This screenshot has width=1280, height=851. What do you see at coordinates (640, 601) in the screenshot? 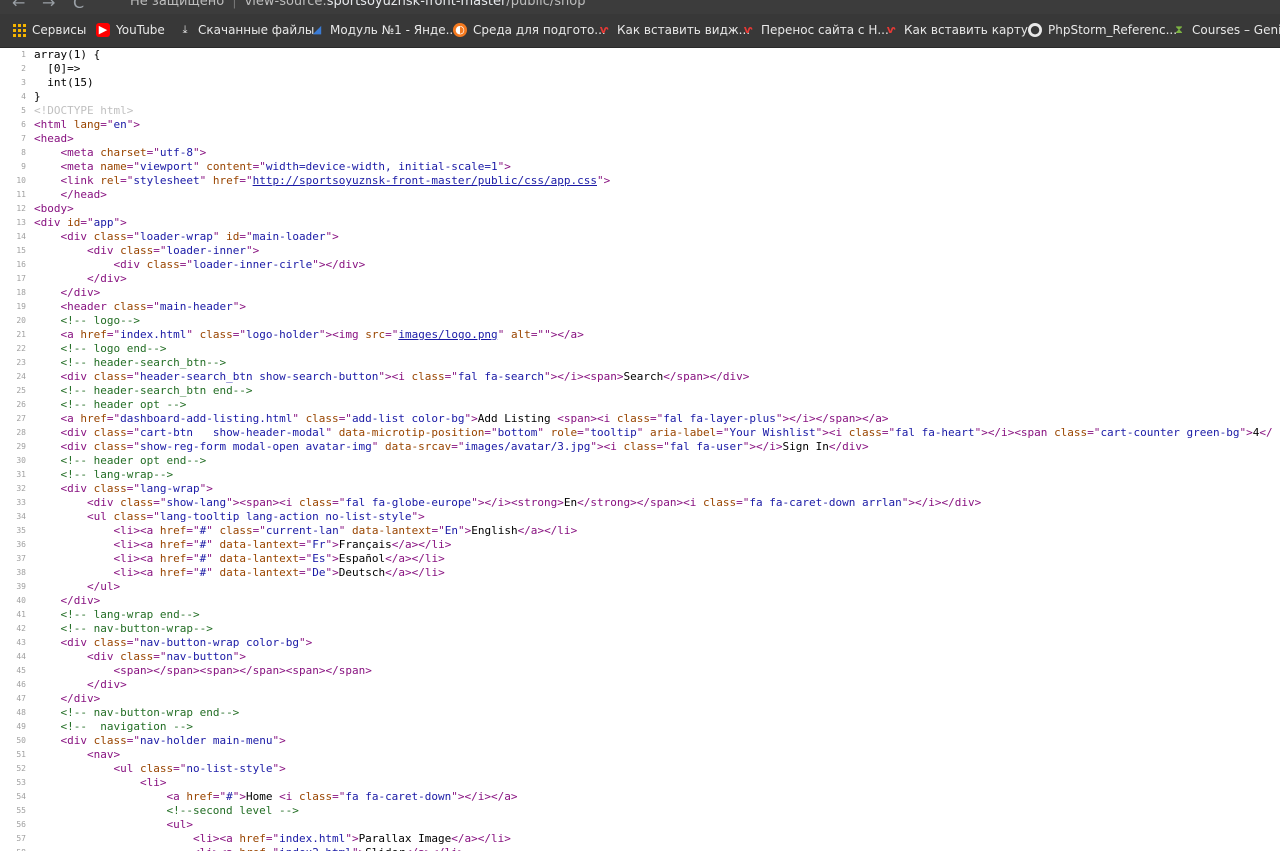
I see `source-line: 40 </div>` at bounding box center [640, 601].